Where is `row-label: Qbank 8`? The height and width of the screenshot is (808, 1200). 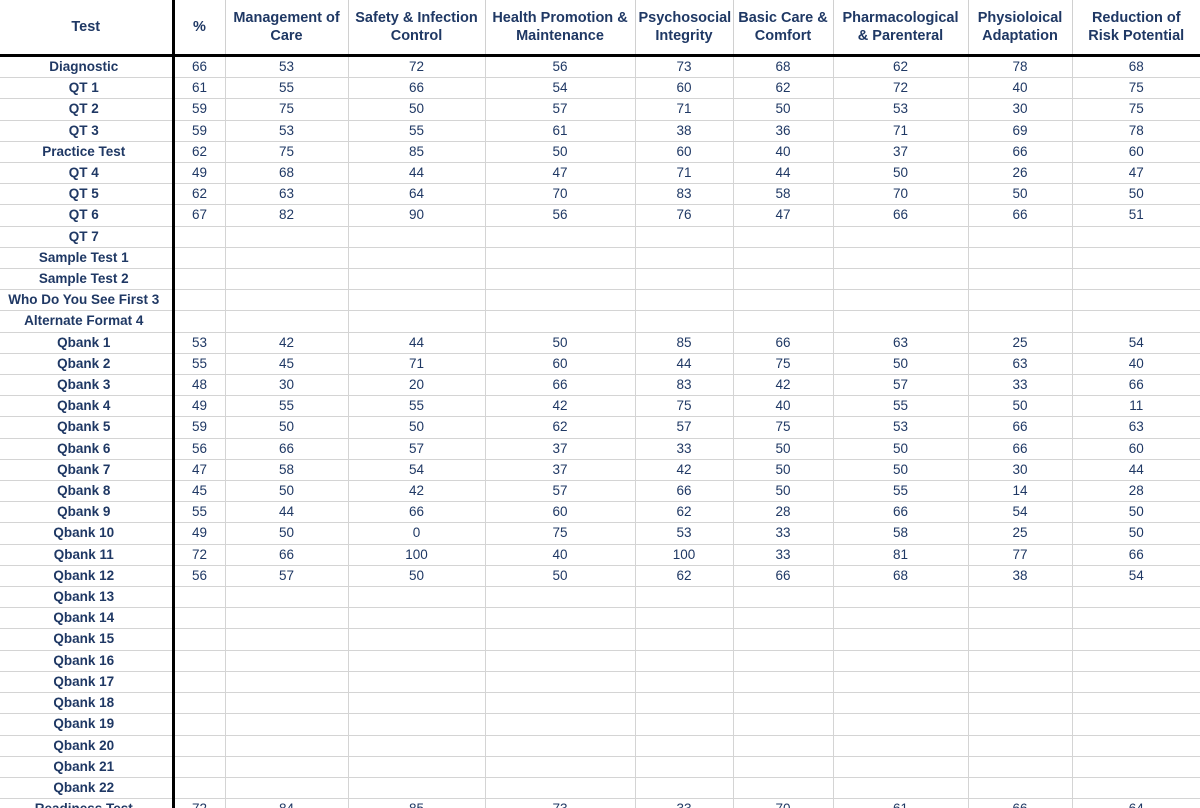
row-label: Qbank 8 is located at coordinates (87, 491).